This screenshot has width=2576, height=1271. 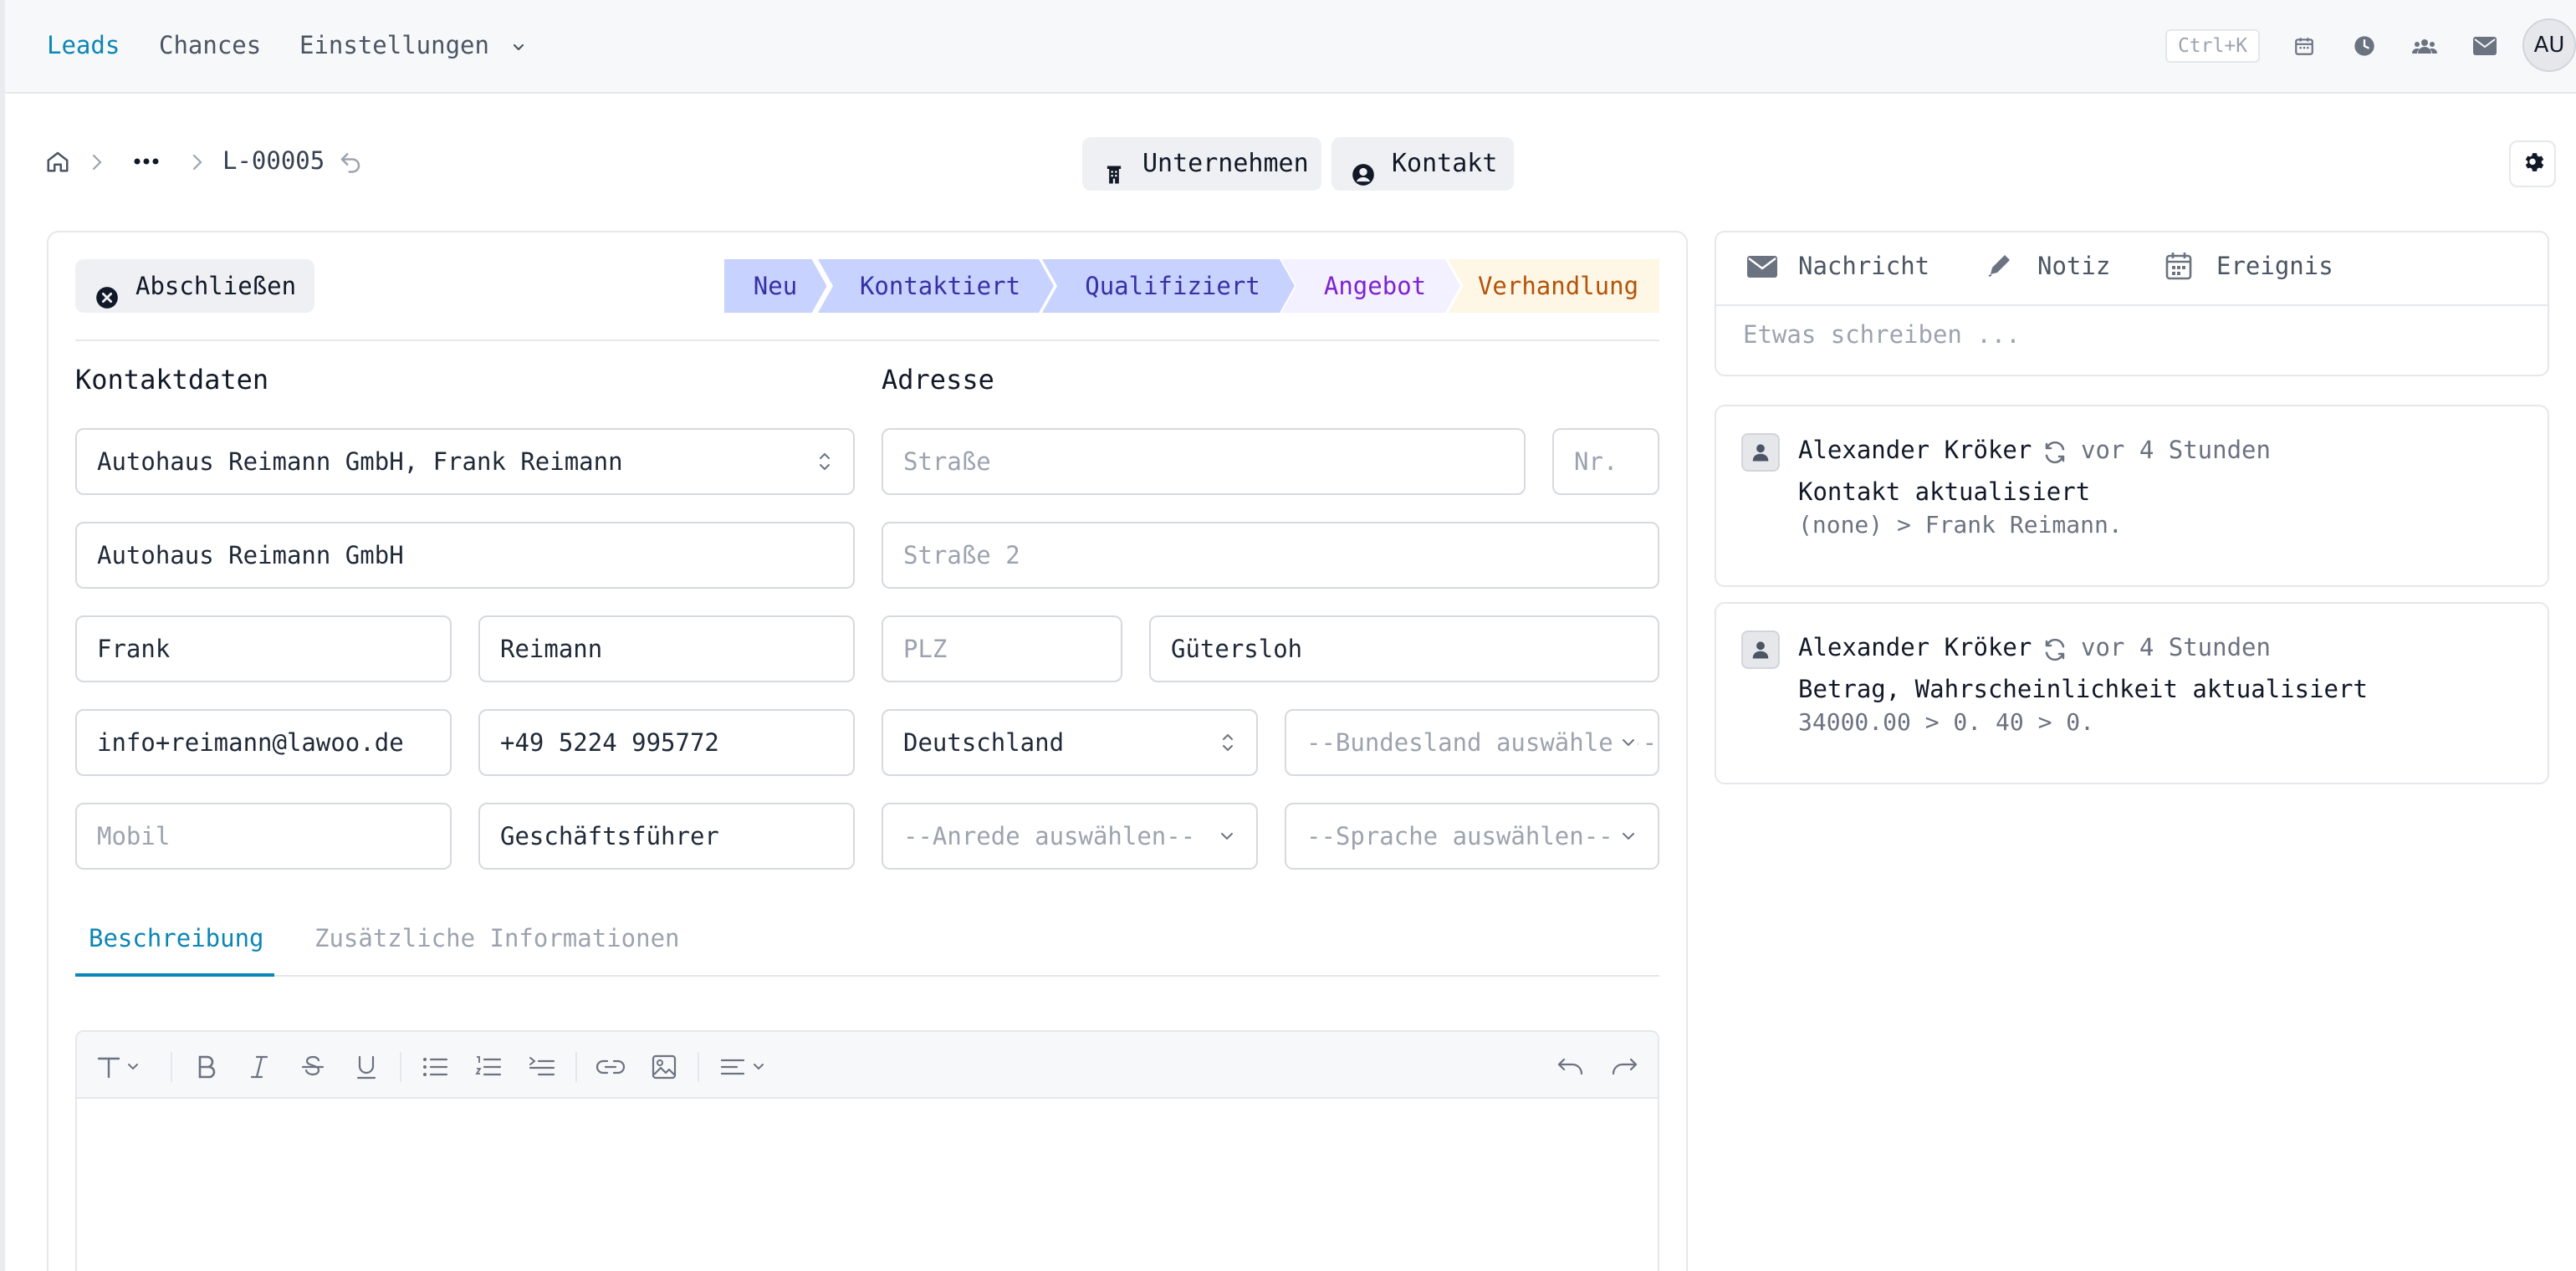 I want to click on status-stage-label: Qualifiziert, so click(x=1172, y=286).